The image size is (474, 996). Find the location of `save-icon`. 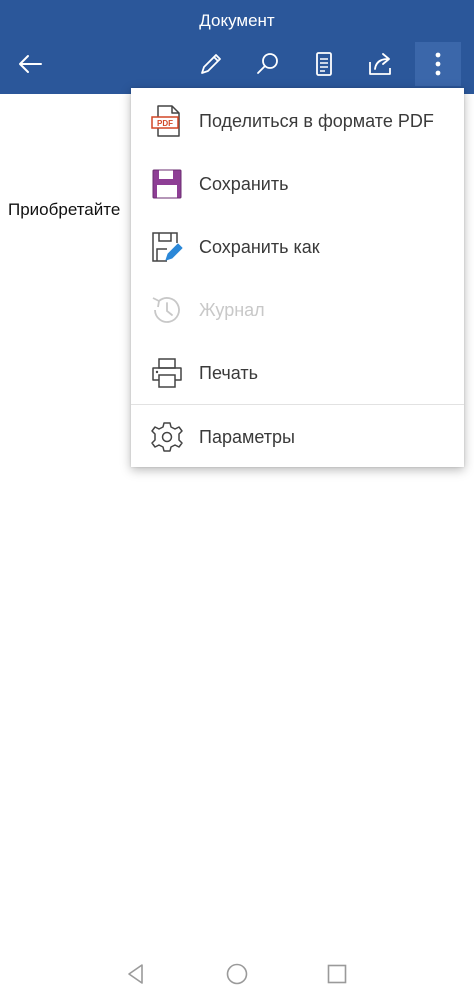

save-icon is located at coordinates (167, 184).